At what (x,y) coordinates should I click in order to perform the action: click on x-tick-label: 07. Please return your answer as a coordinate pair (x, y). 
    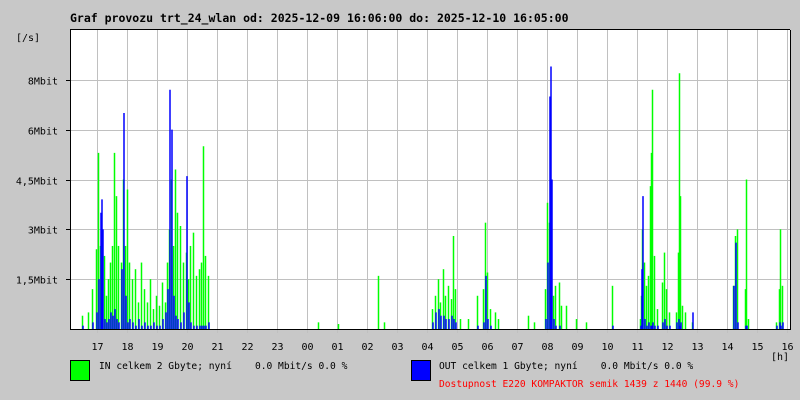
    Looking at the image, I should click on (517, 347).